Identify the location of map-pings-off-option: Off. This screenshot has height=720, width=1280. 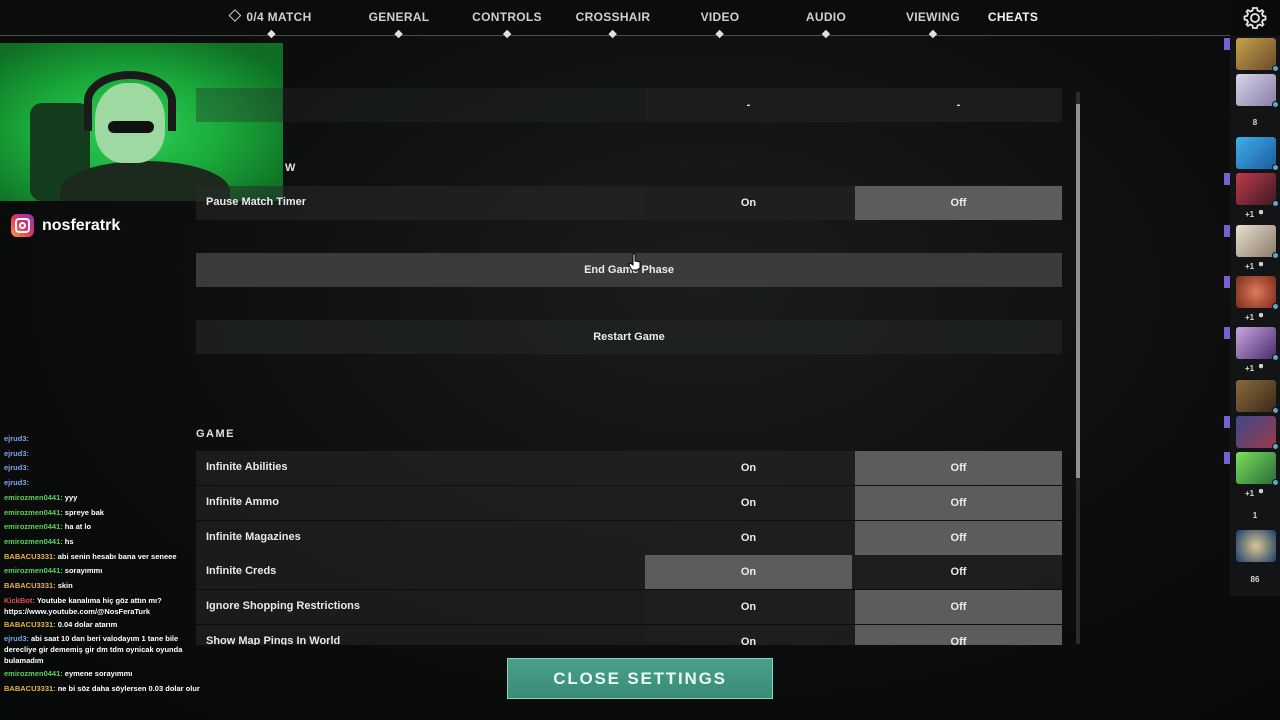
(958, 635).